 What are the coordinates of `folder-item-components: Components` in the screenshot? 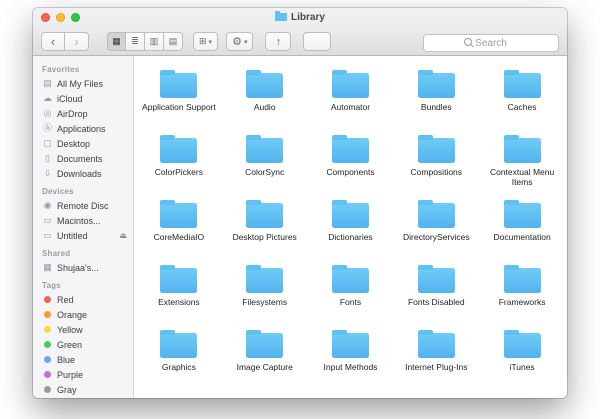 It's located at (351, 159).